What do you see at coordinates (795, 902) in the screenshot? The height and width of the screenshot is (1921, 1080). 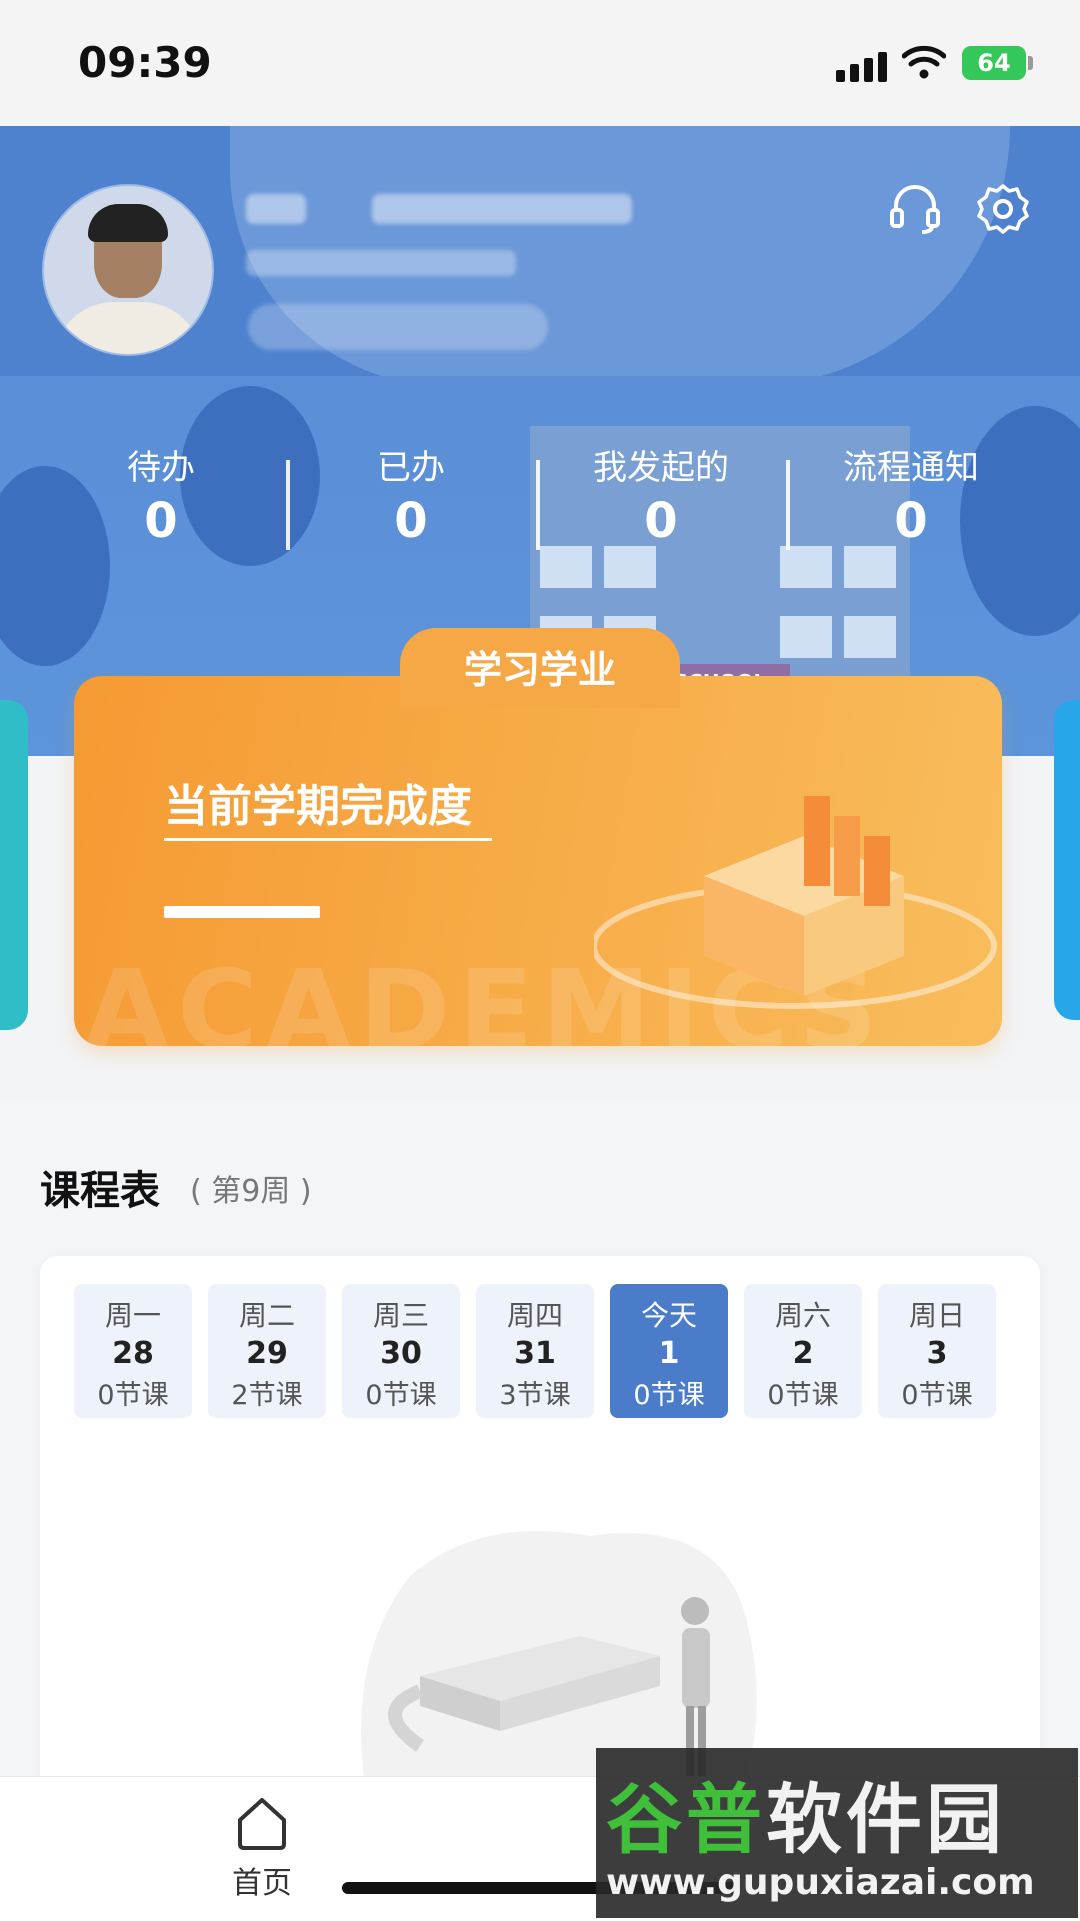 I see `chart-illustration-icon` at bounding box center [795, 902].